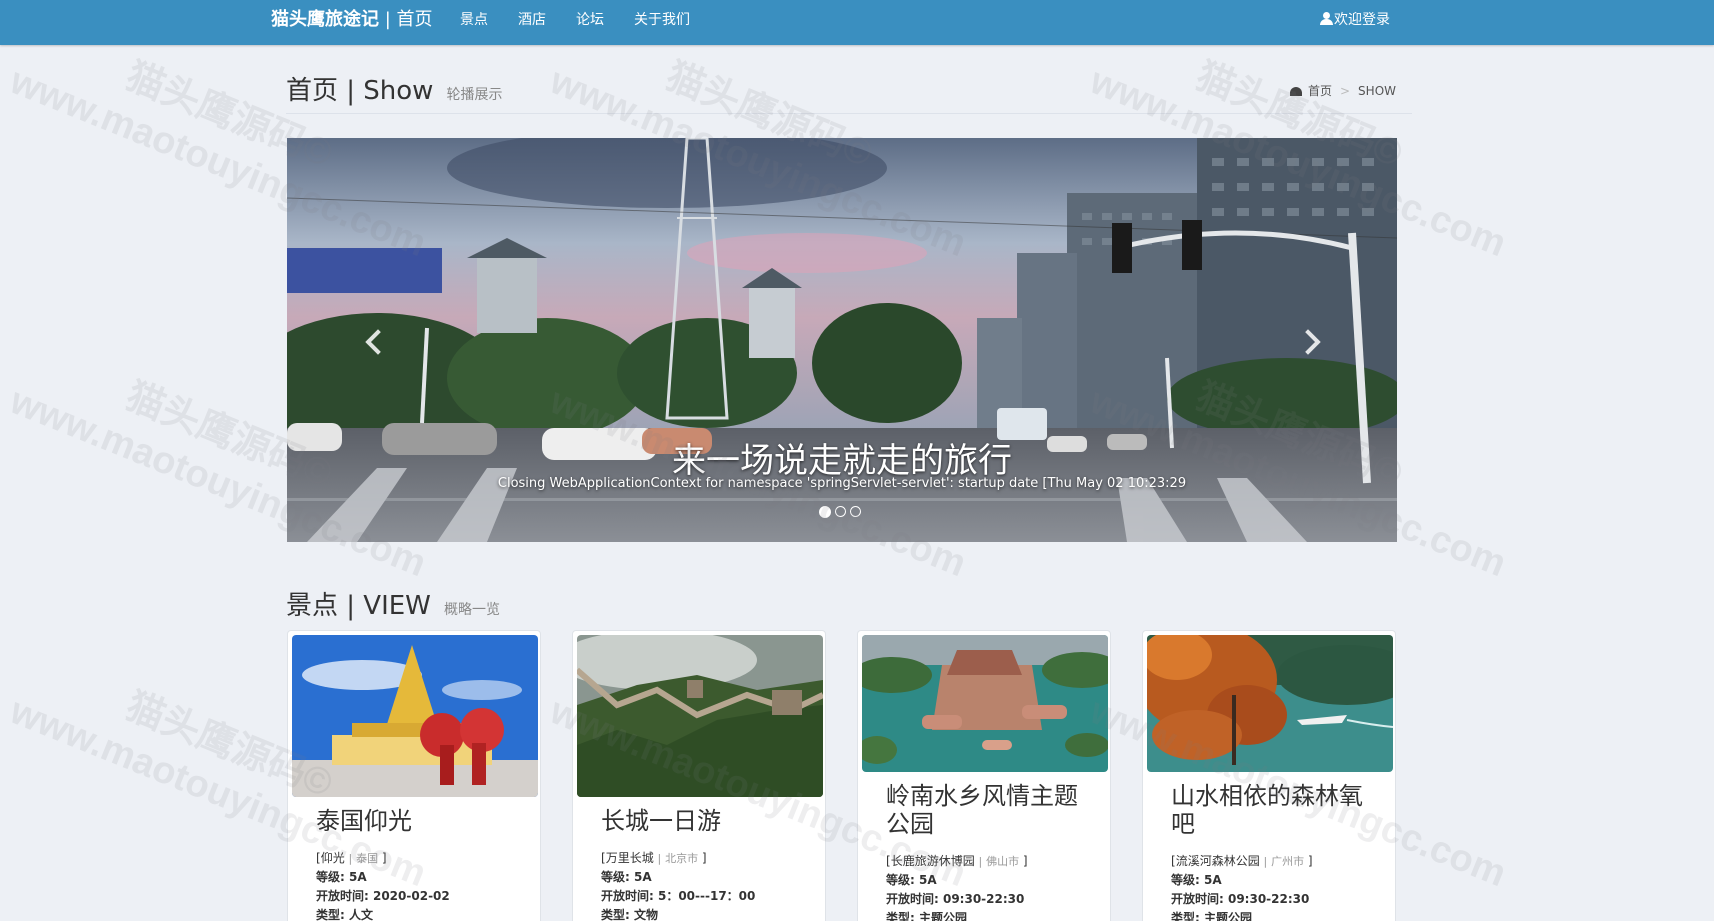  What do you see at coordinates (532, 20) in the screenshot?
I see `nav-hotel: 酒店` at bounding box center [532, 20].